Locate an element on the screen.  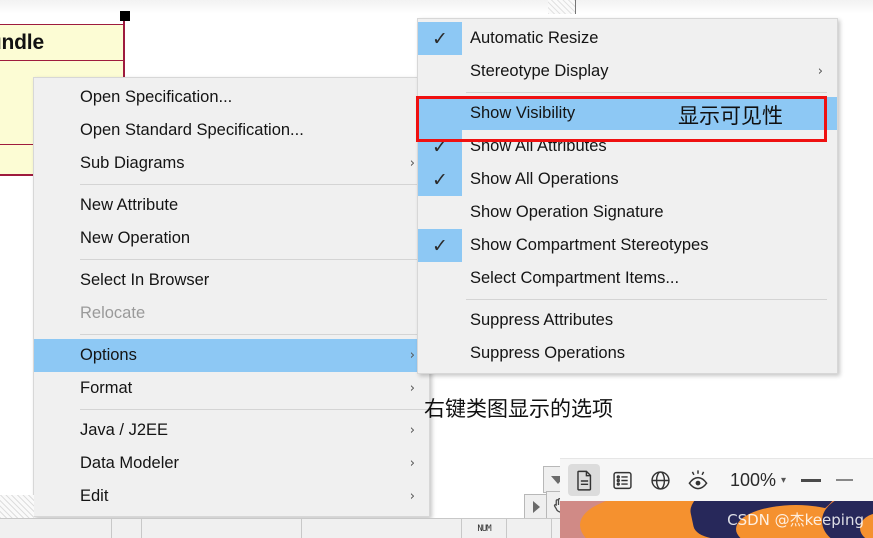
resize-handle-icon is located at coordinates (125, 16).